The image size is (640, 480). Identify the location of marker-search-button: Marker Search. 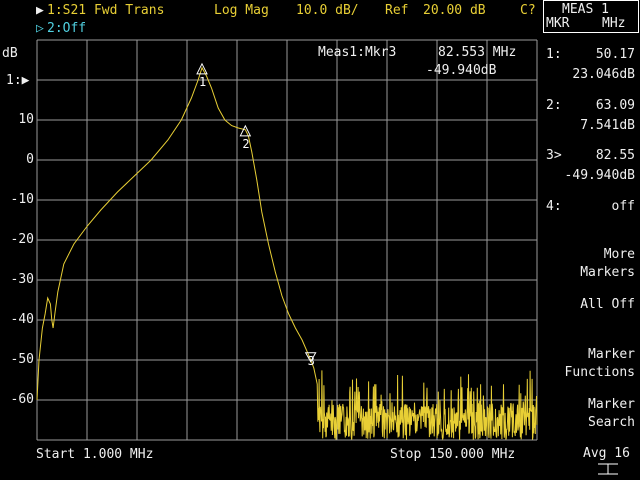
(611, 414).